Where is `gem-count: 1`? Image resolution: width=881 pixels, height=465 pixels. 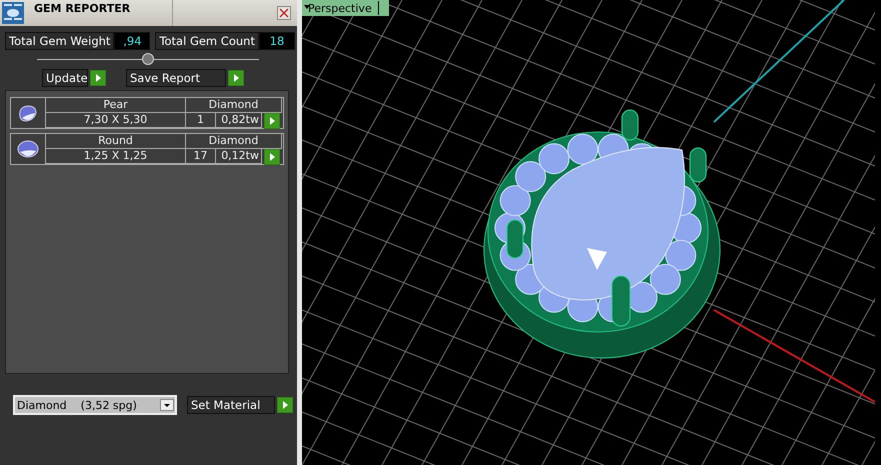
gem-count: 1 is located at coordinates (201, 120).